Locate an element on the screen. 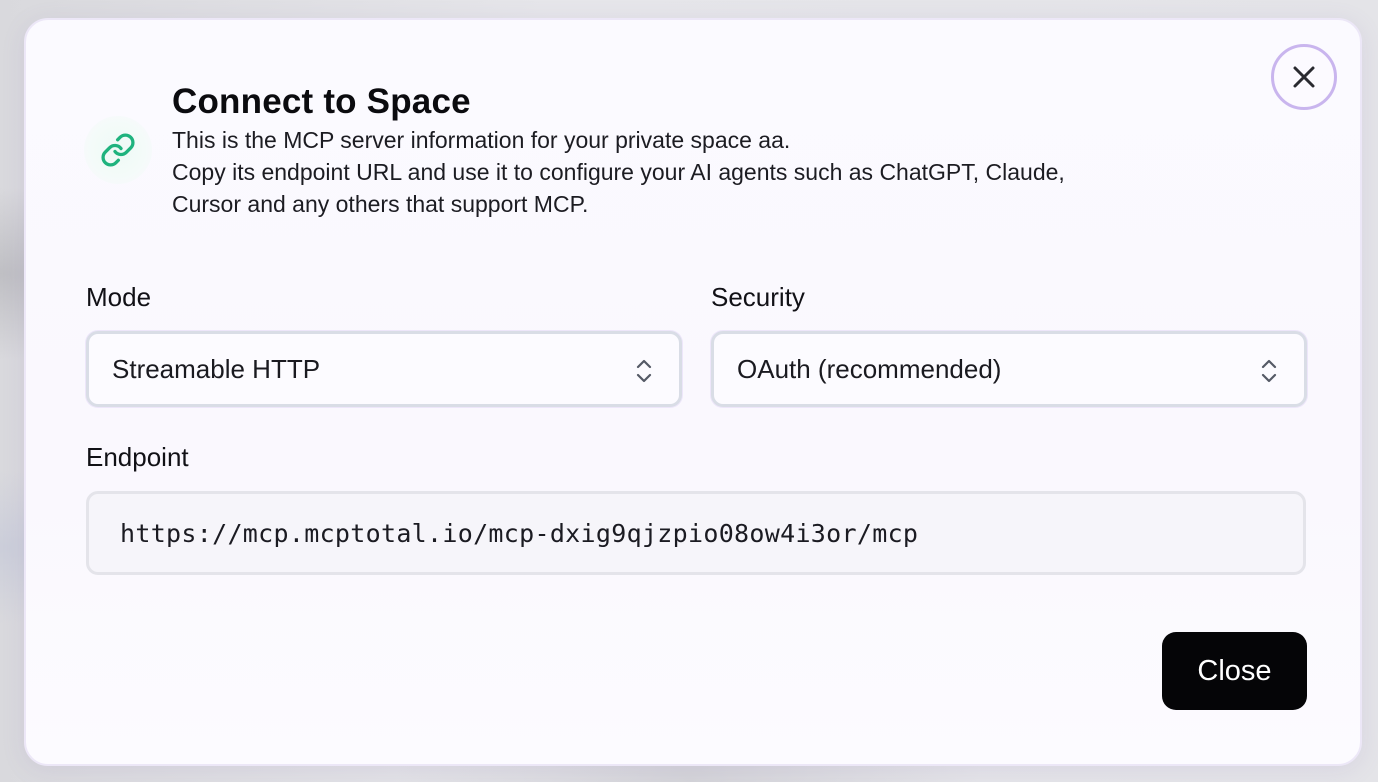  dialog-title: Connect to Space is located at coordinates (321, 101).